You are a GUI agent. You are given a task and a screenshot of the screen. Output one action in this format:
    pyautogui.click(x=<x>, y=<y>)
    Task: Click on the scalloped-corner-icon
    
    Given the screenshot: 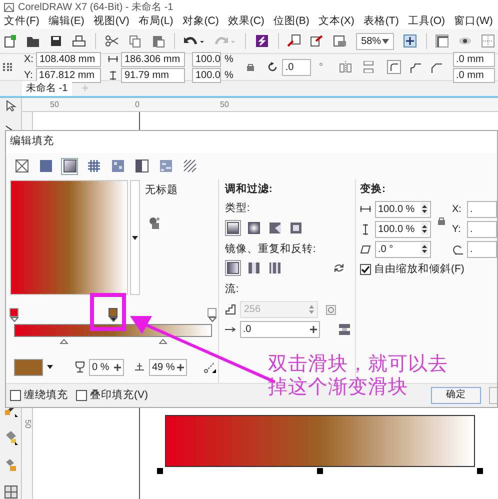 What is the action you would take?
    pyautogui.click(x=415, y=67)
    